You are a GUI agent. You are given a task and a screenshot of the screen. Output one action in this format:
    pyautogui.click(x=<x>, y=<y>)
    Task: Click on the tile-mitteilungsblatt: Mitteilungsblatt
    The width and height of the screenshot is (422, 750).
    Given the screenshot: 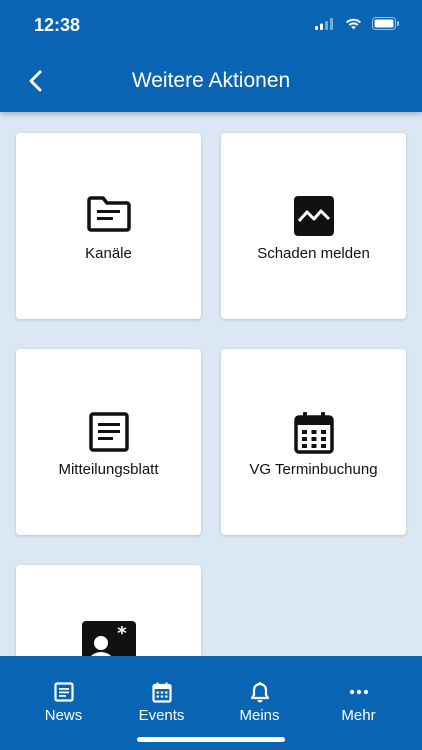 What is the action you would take?
    pyautogui.click(x=108, y=442)
    